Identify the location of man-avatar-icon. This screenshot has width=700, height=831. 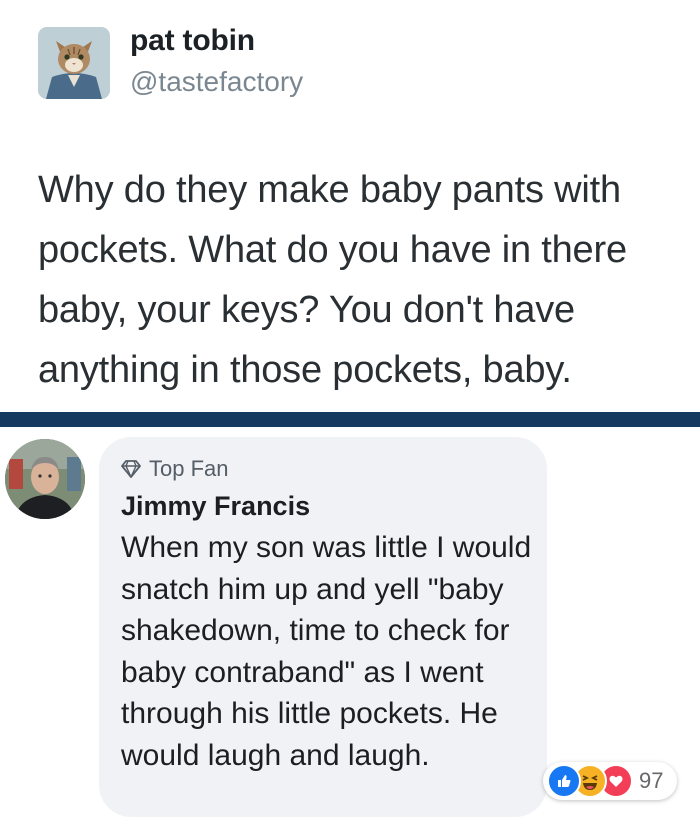
(45, 479).